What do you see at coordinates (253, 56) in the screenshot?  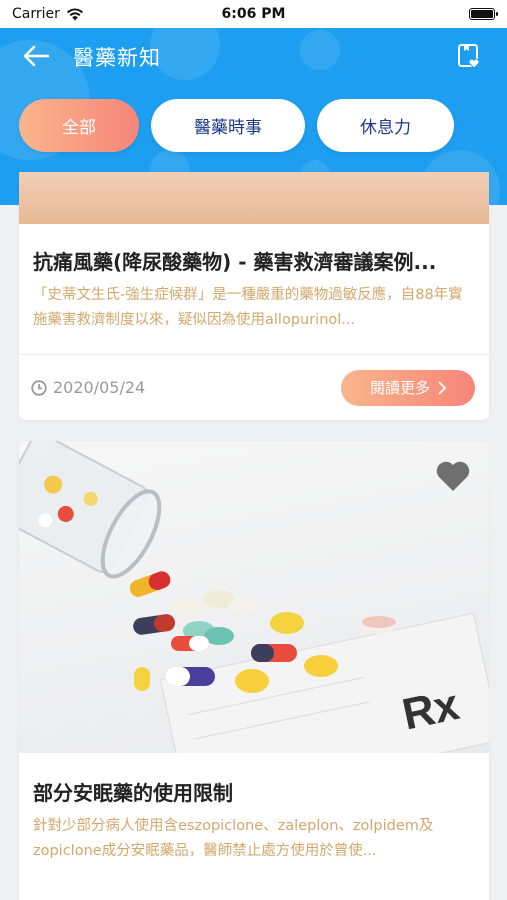 I see `navbar: 醫藥新知` at bounding box center [253, 56].